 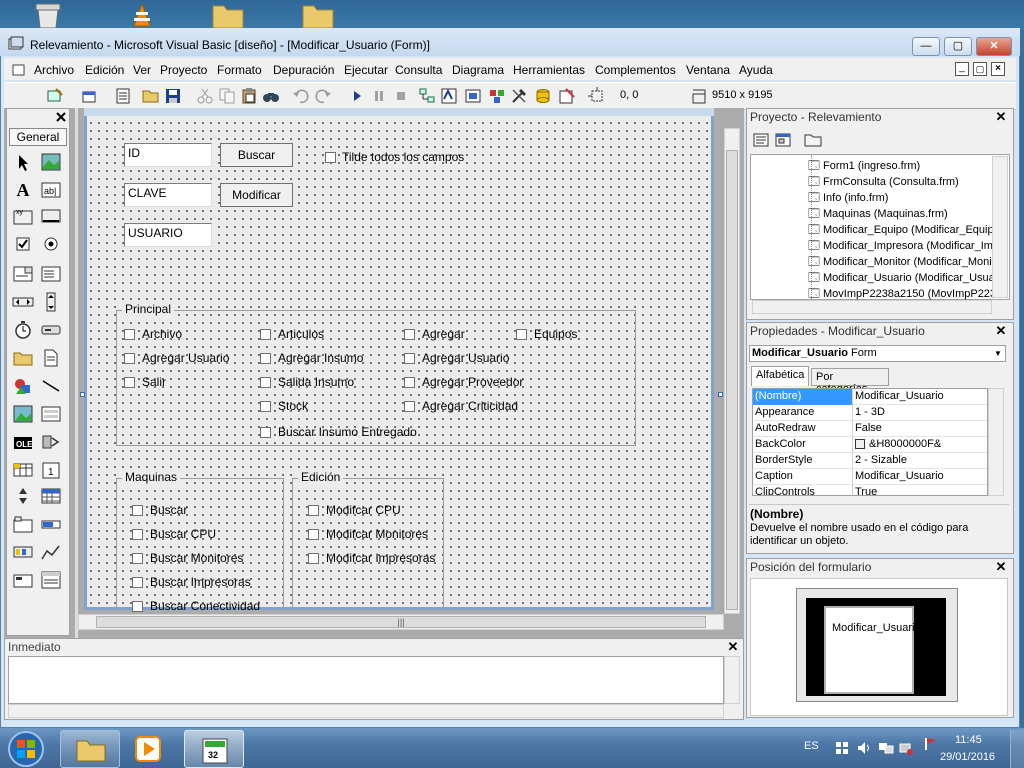 I want to click on agregar-proveedor-checkbox, so click(x=409, y=382).